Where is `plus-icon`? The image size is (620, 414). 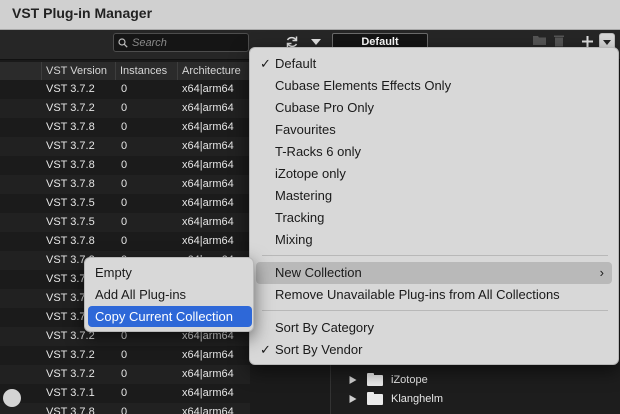
plus-icon is located at coordinates (587, 41).